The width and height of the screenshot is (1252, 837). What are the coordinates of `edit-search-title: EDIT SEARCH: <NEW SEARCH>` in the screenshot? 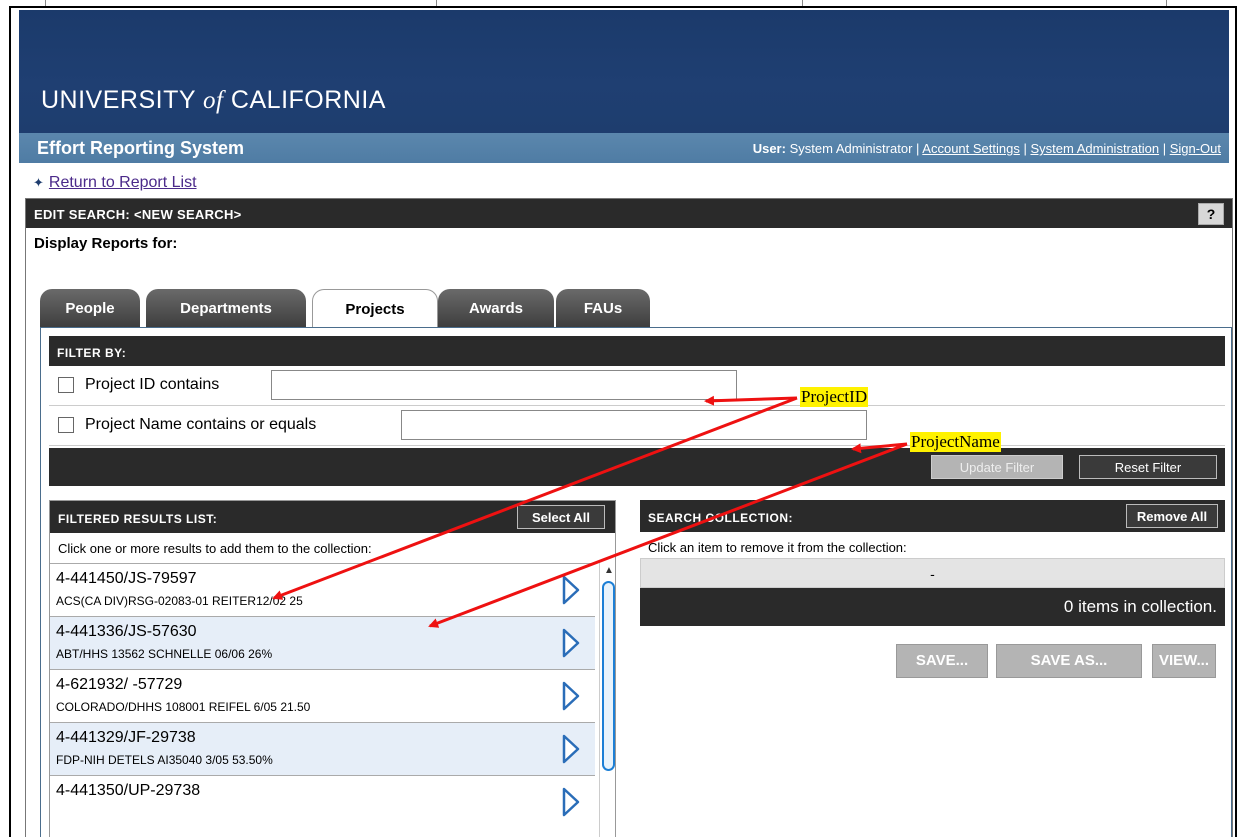 It's located at (138, 214).